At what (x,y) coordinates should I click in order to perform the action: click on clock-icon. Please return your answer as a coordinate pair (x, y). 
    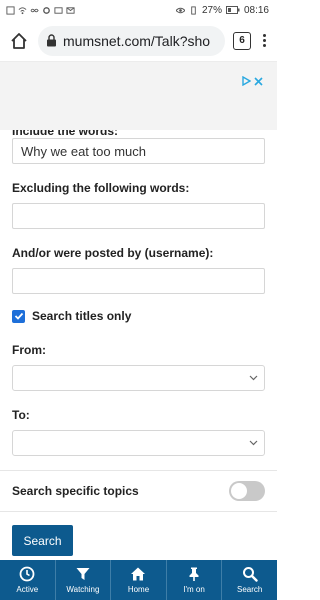
    Looking at the image, I should click on (27, 574).